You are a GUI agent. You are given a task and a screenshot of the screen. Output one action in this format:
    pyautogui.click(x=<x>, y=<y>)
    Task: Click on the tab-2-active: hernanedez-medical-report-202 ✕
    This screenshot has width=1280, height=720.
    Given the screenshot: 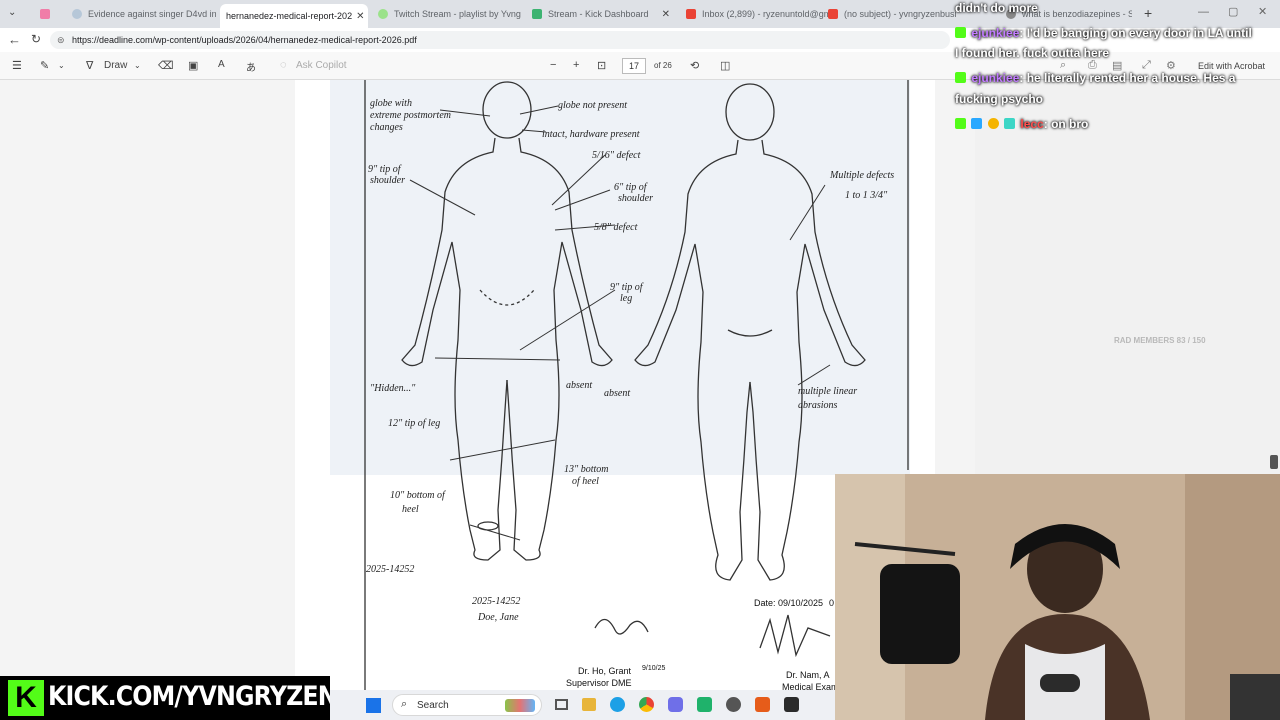 What is the action you would take?
    pyautogui.click(x=294, y=16)
    